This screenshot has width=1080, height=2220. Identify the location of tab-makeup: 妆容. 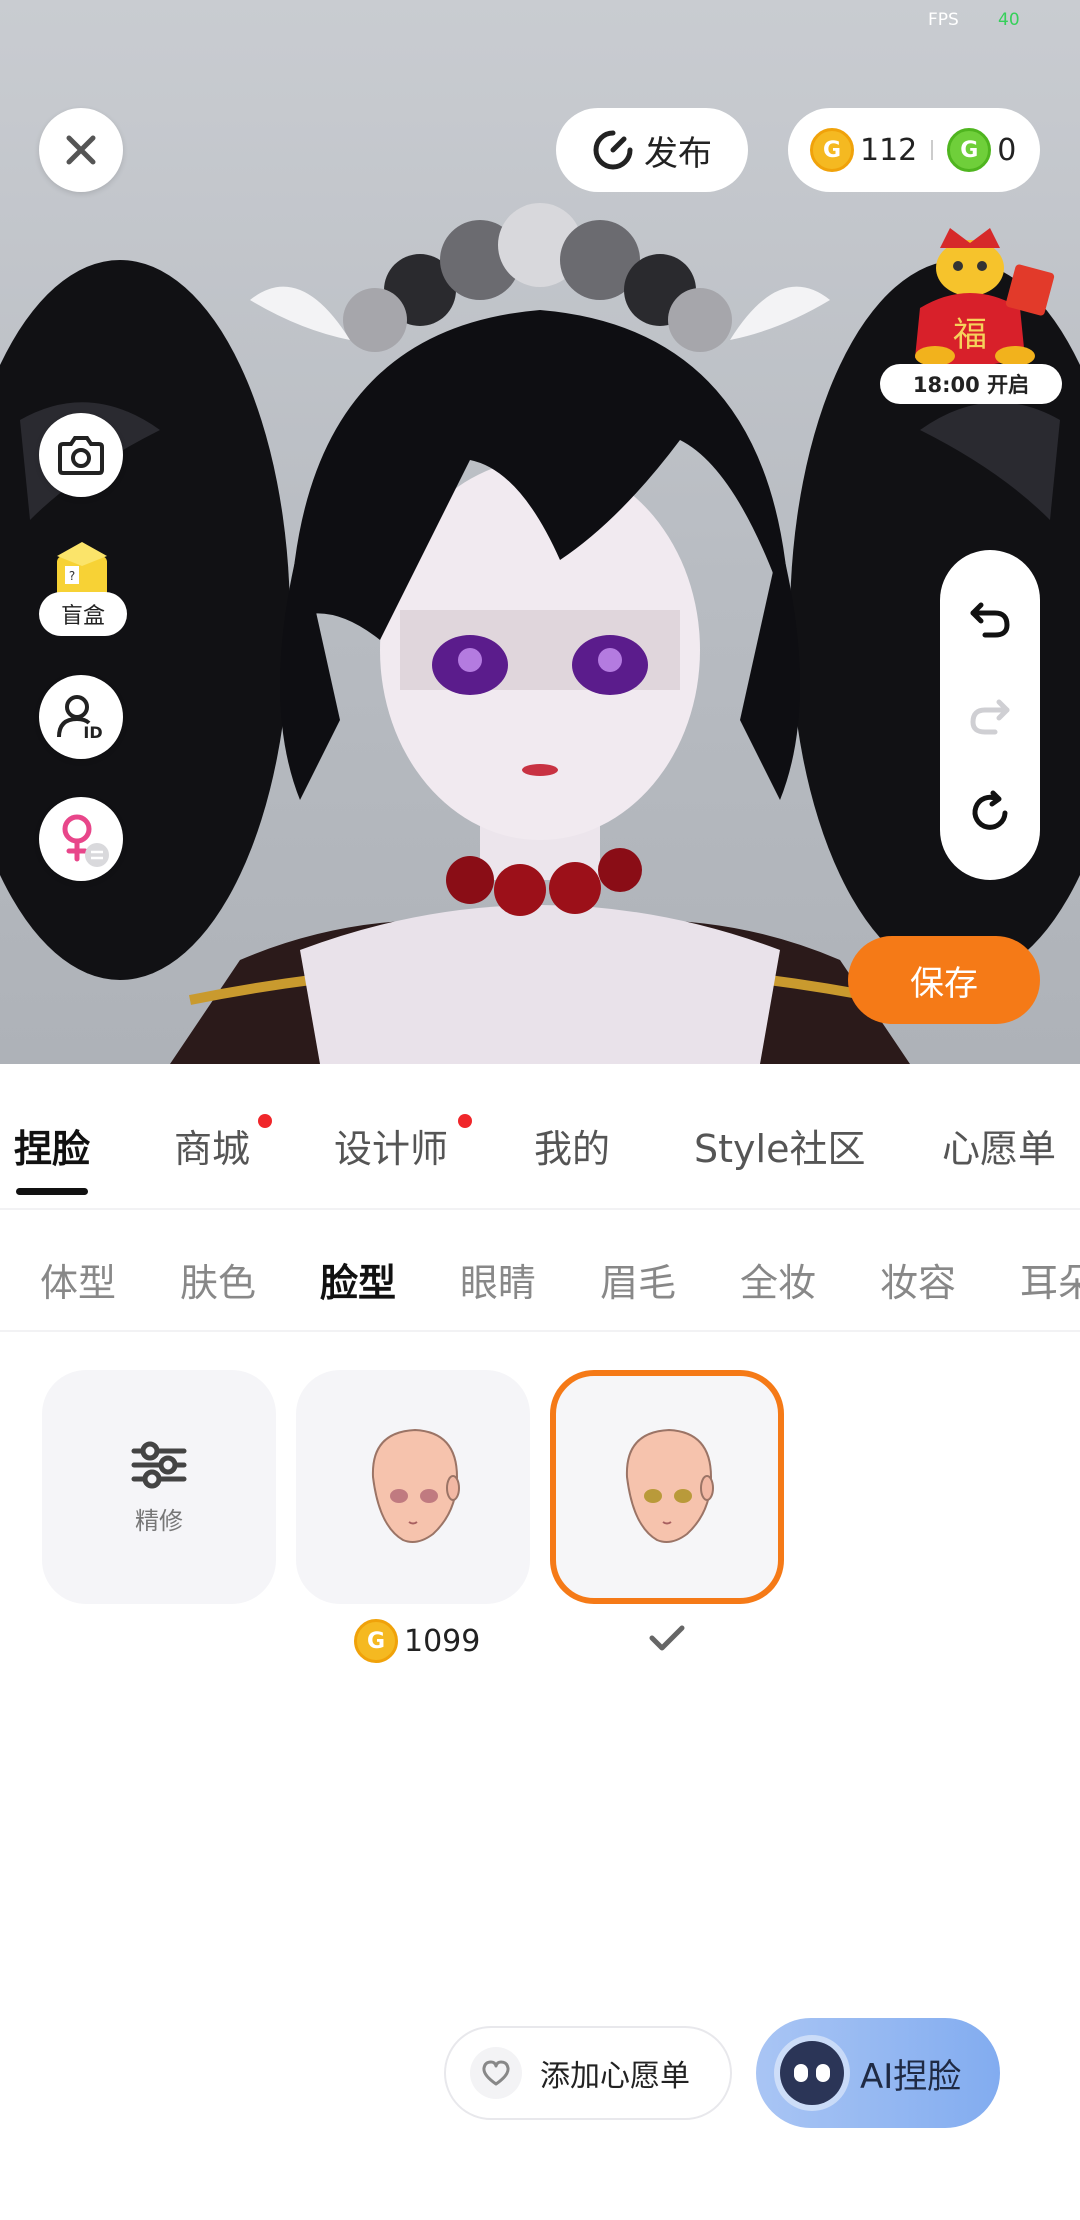
(918, 1279).